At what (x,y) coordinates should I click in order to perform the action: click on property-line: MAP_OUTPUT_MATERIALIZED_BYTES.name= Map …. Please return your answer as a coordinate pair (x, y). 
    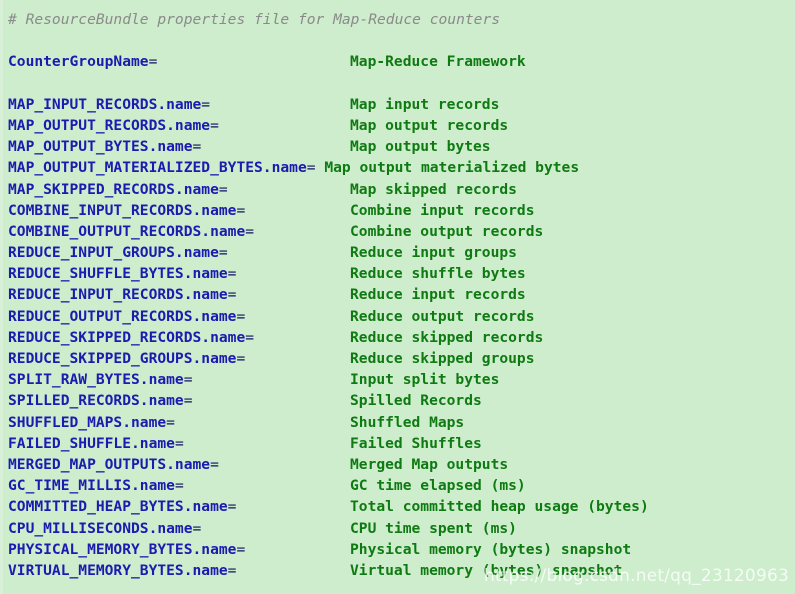
    Looking at the image, I should click on (401, 167).